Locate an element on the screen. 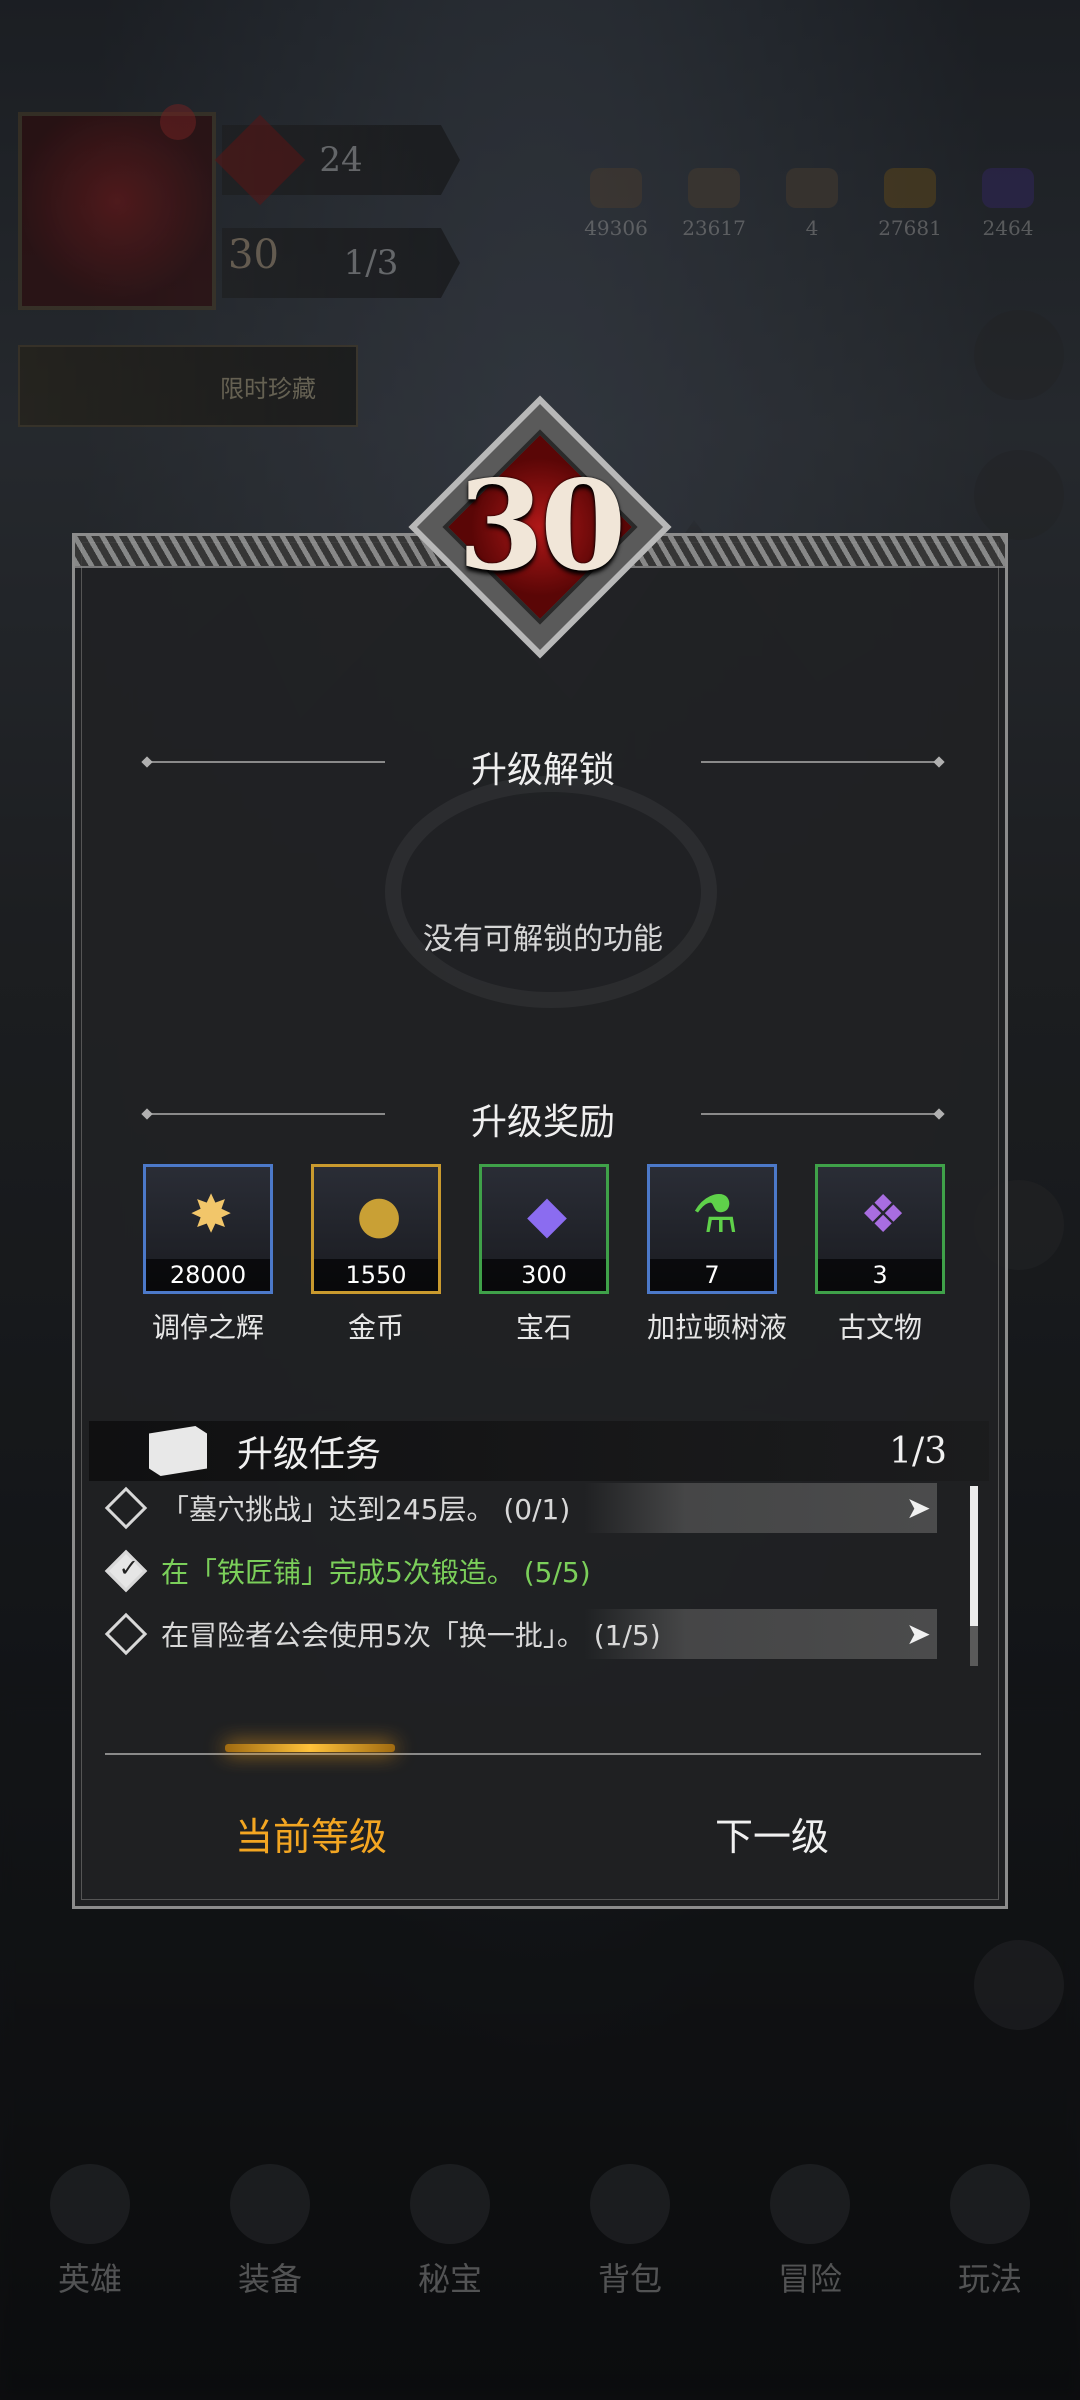  reward-item: ◆ 300 宝石 is located at coordinates (544, 1255).